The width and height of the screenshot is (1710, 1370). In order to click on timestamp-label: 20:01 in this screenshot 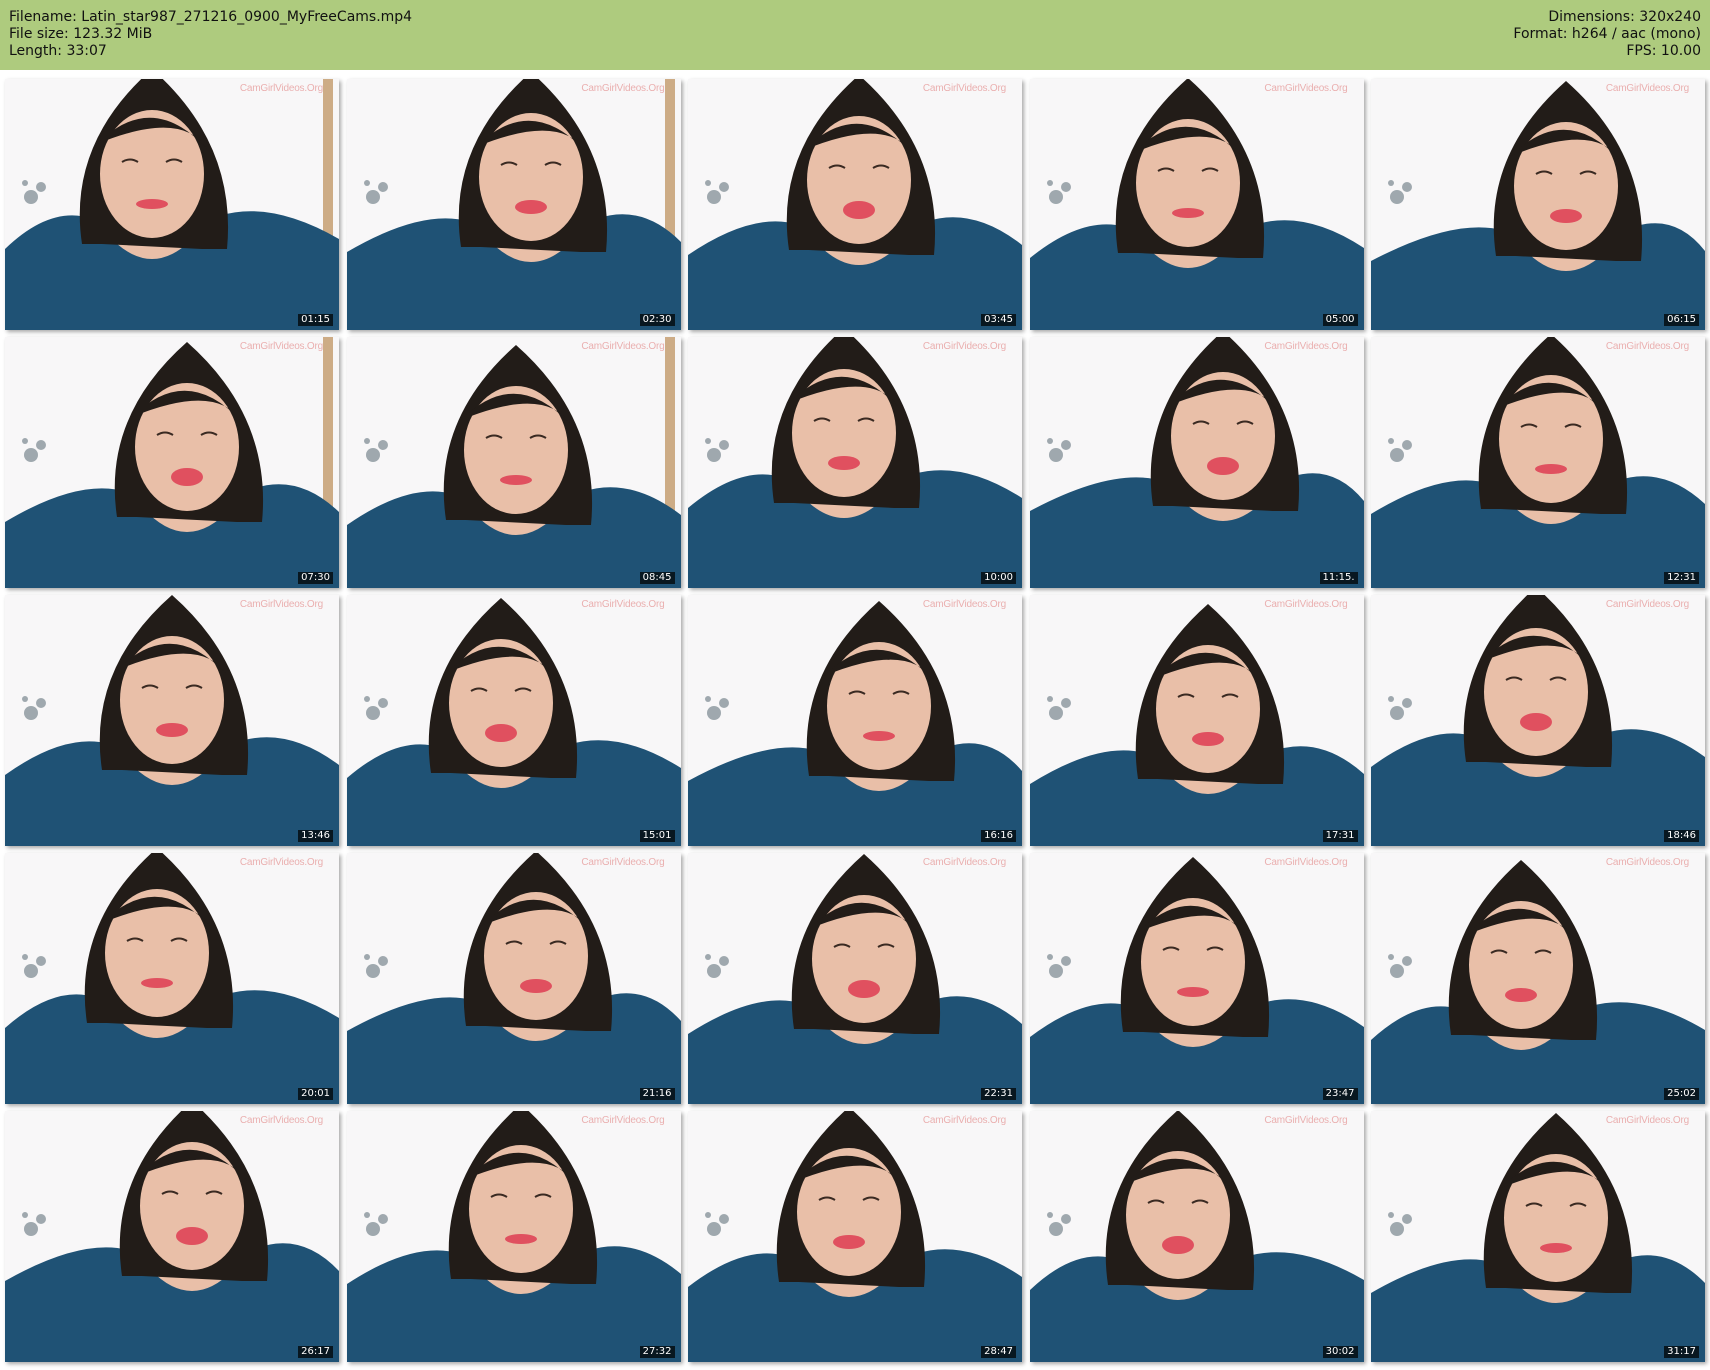, I will do `click(315, 1094)`.